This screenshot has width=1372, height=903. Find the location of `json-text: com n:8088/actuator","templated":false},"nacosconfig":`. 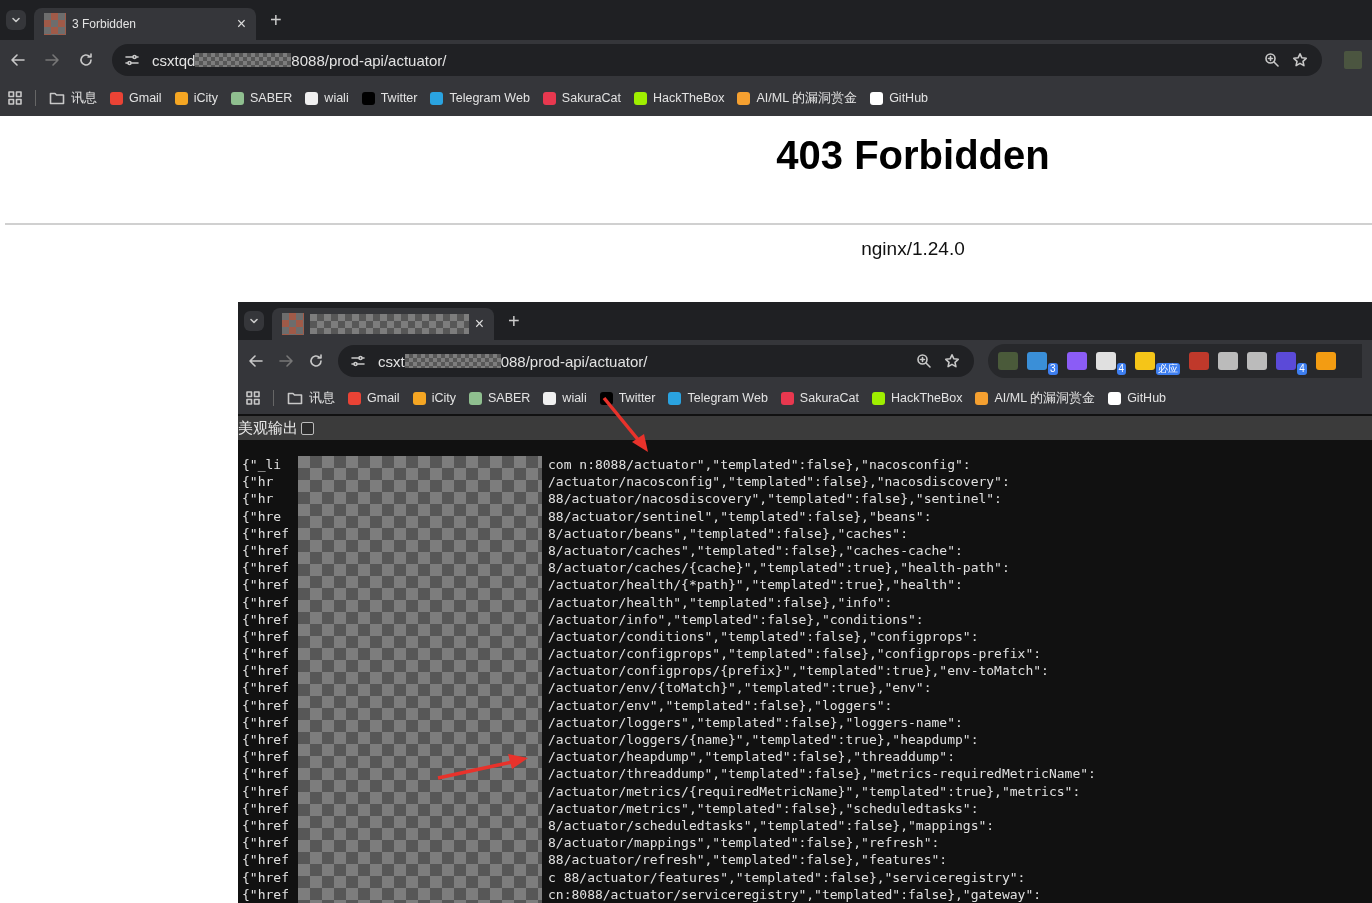

json-text: com n:8088/actuator","templated":false},"nacosconfig": is located at coordinates (760, 465).